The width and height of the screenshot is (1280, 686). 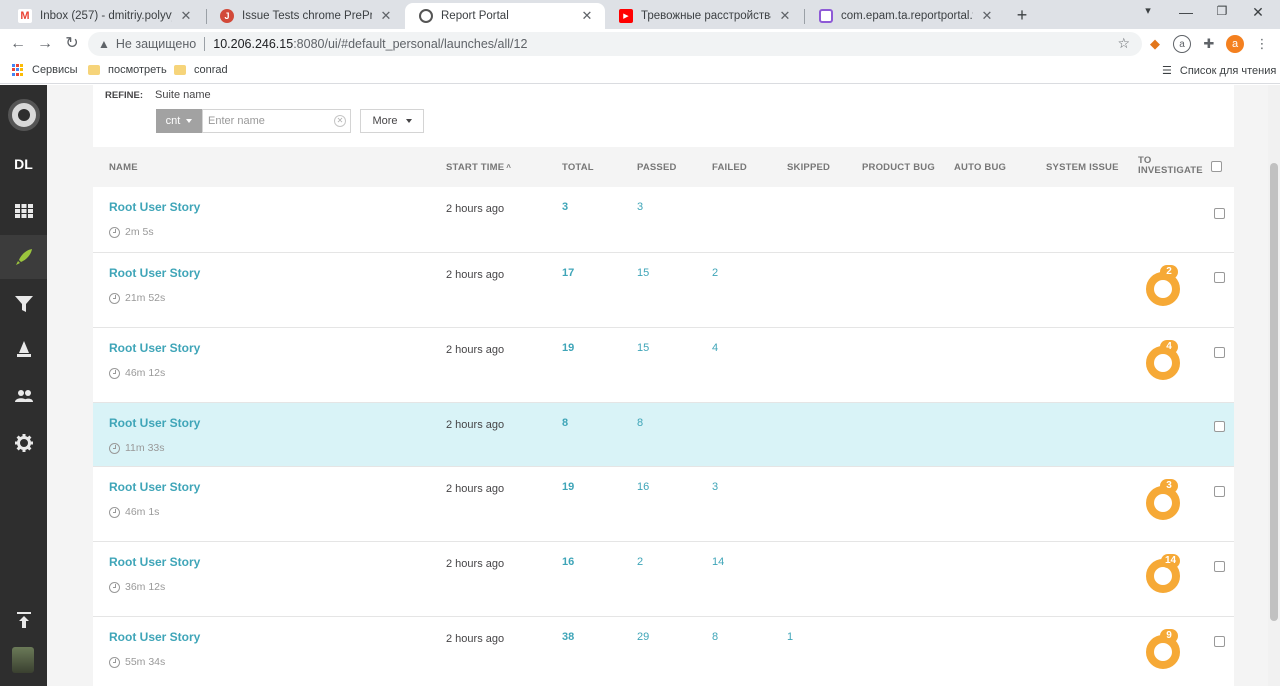 I want to click on bookmark-folder: посмотреть, so click(x=127, y=70).